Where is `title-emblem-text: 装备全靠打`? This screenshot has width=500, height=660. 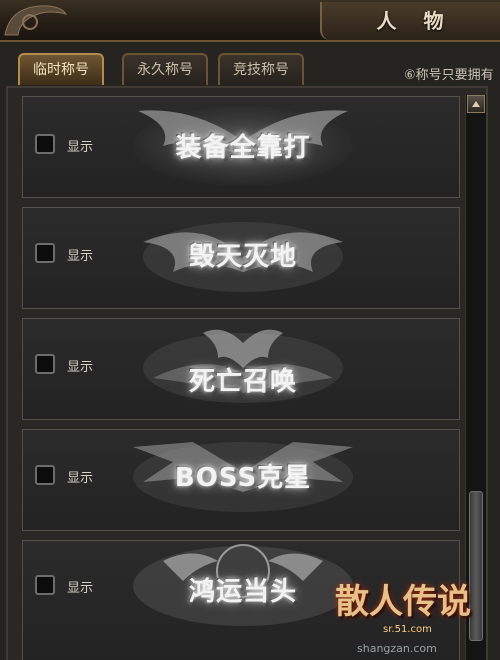 title-emblem-text: 装备全靠打 is located at coordinates (243, 148).